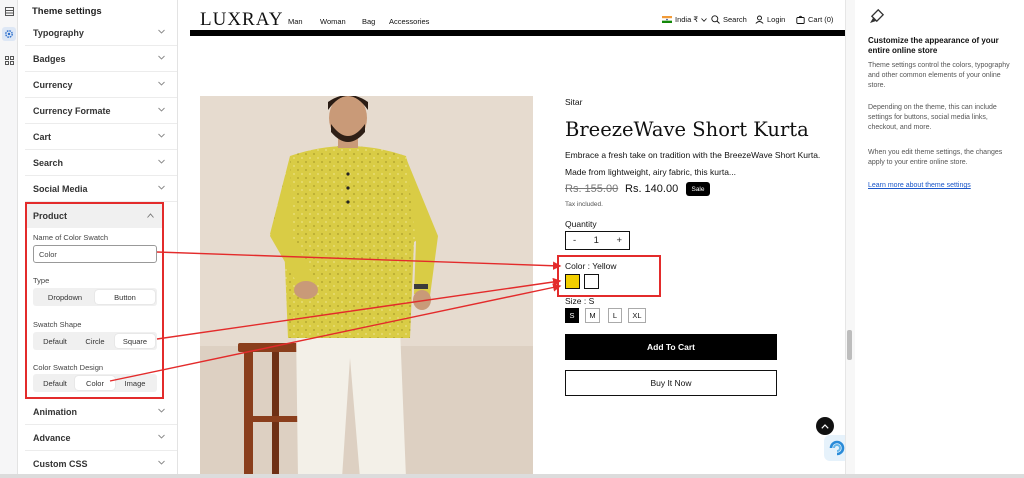  What do you see at coordinates (9, 34) in the screenshot?
I see `theme-settings-gear-icon` at bounding box center [9, 34].